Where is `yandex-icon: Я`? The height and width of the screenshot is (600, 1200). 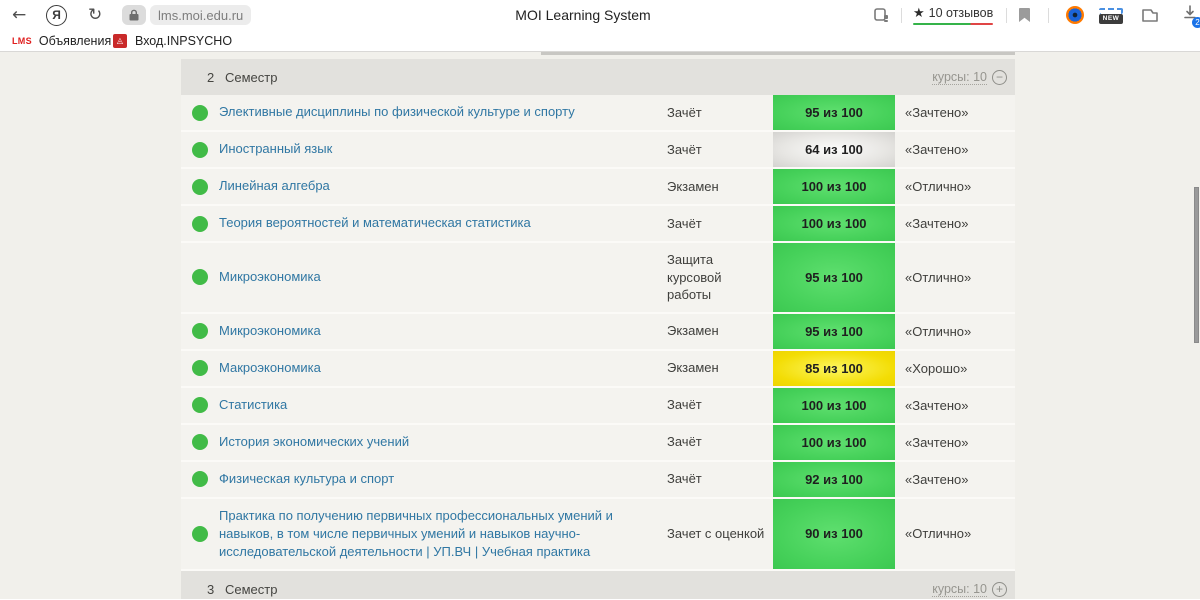 yandex-icon: Я is located at coordinates (56, 15).